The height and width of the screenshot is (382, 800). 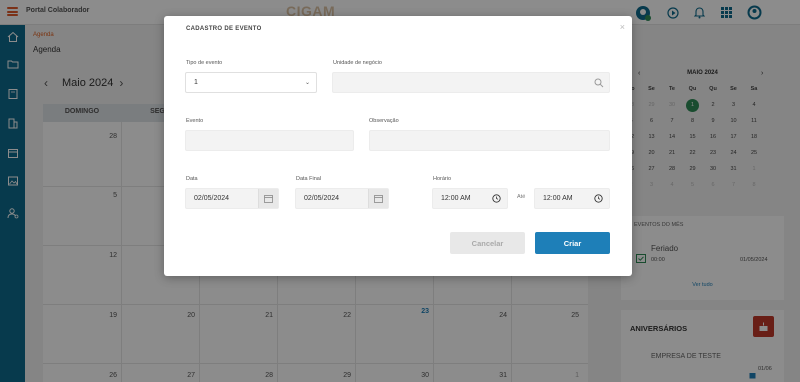 I want to click on evento-label: Evento, so click(x=195, y=121).